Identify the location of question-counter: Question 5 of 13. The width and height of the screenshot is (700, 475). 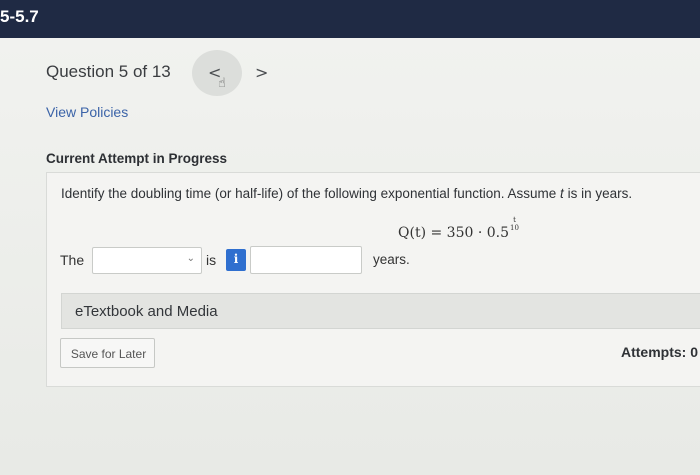
(108, 71).